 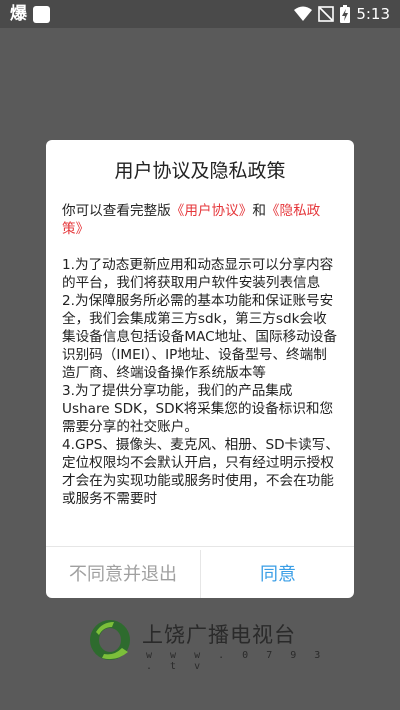 What do you see at coordinates (116, 211) in the screenshot?
I see `intro-prefix: 你可以查看完整版` at bounding box center [116, 211].